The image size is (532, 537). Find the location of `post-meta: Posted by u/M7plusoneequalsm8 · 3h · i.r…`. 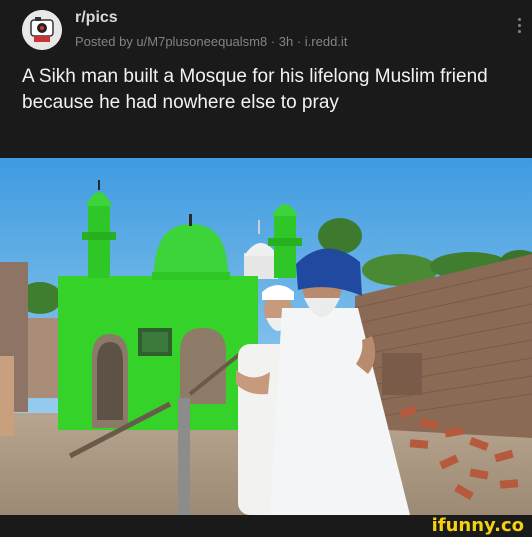

post-meta: Posted by u/M7plusoneequalsm8 · 3h · i.r… is located at coordinates (211, 41).